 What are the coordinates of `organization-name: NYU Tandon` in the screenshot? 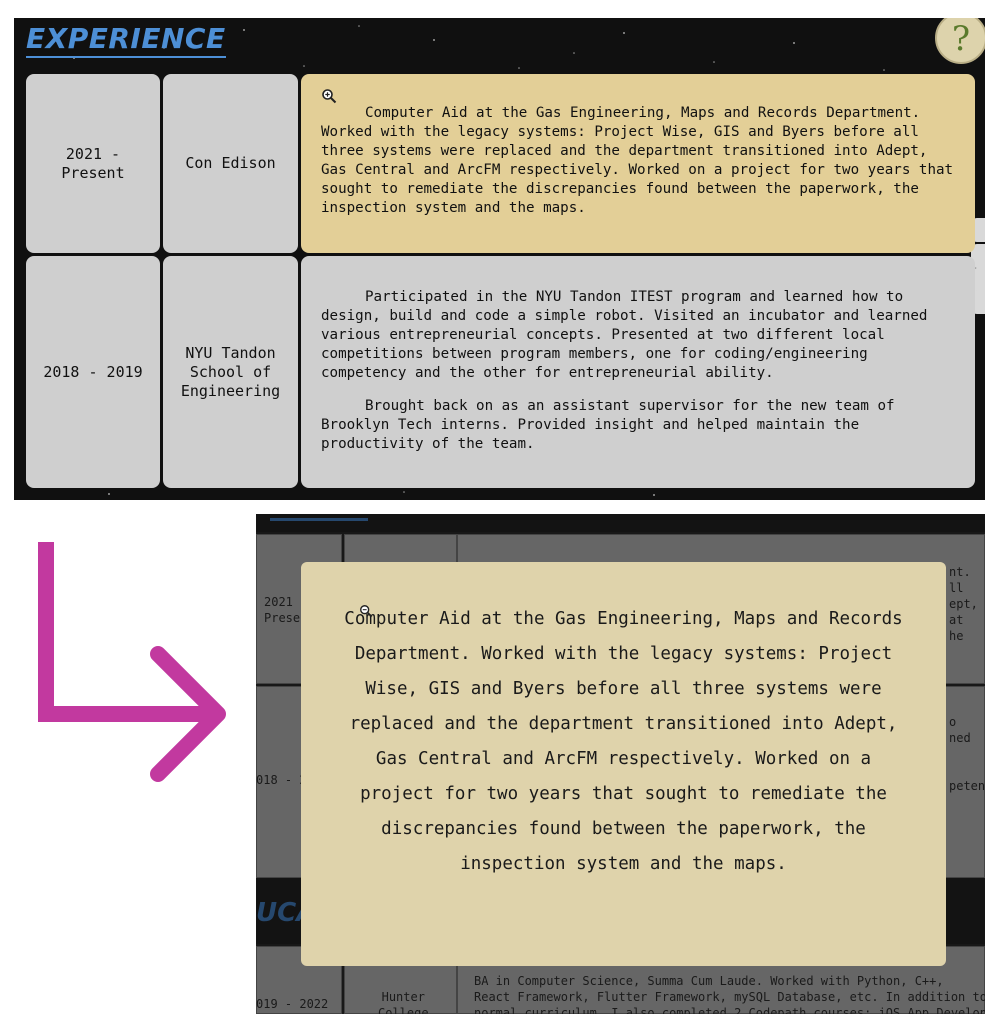 It's located at (230, 352).